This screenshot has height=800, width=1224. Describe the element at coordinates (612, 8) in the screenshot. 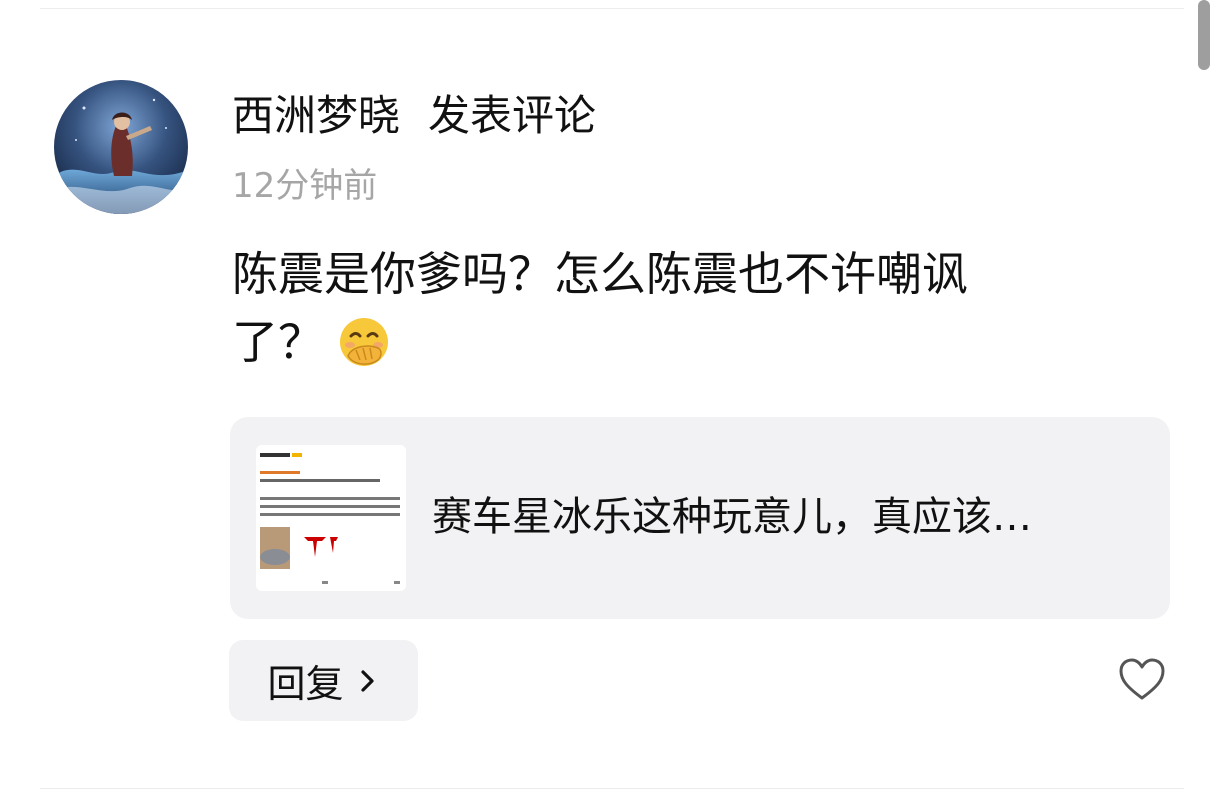

I see `top-divider` at that location.